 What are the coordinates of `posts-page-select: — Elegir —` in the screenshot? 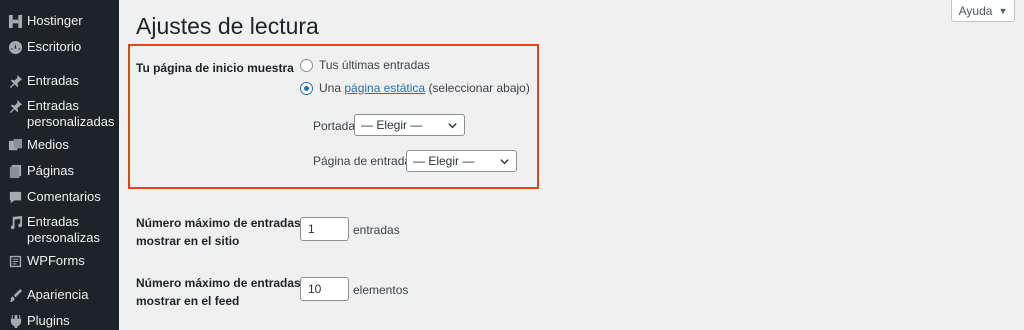 It's located at (461, 161).